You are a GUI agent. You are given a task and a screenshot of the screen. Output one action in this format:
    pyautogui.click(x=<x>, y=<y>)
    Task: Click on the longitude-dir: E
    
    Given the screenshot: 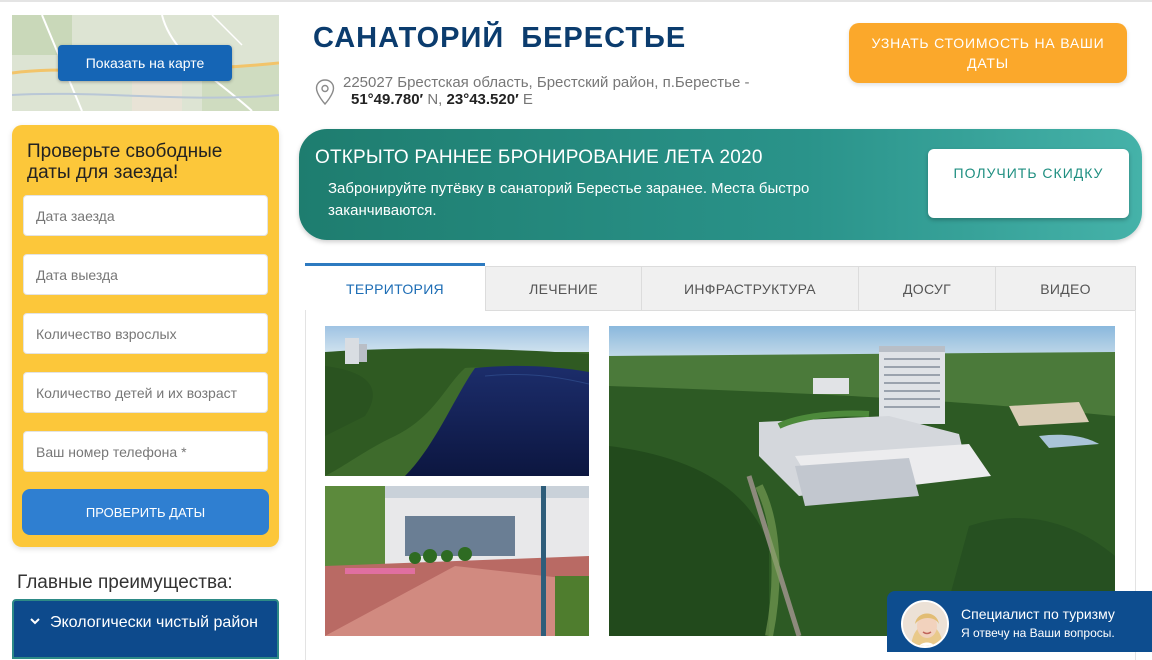 What is the action you would take?
    pyautogui.click(x=525, y=99)
    